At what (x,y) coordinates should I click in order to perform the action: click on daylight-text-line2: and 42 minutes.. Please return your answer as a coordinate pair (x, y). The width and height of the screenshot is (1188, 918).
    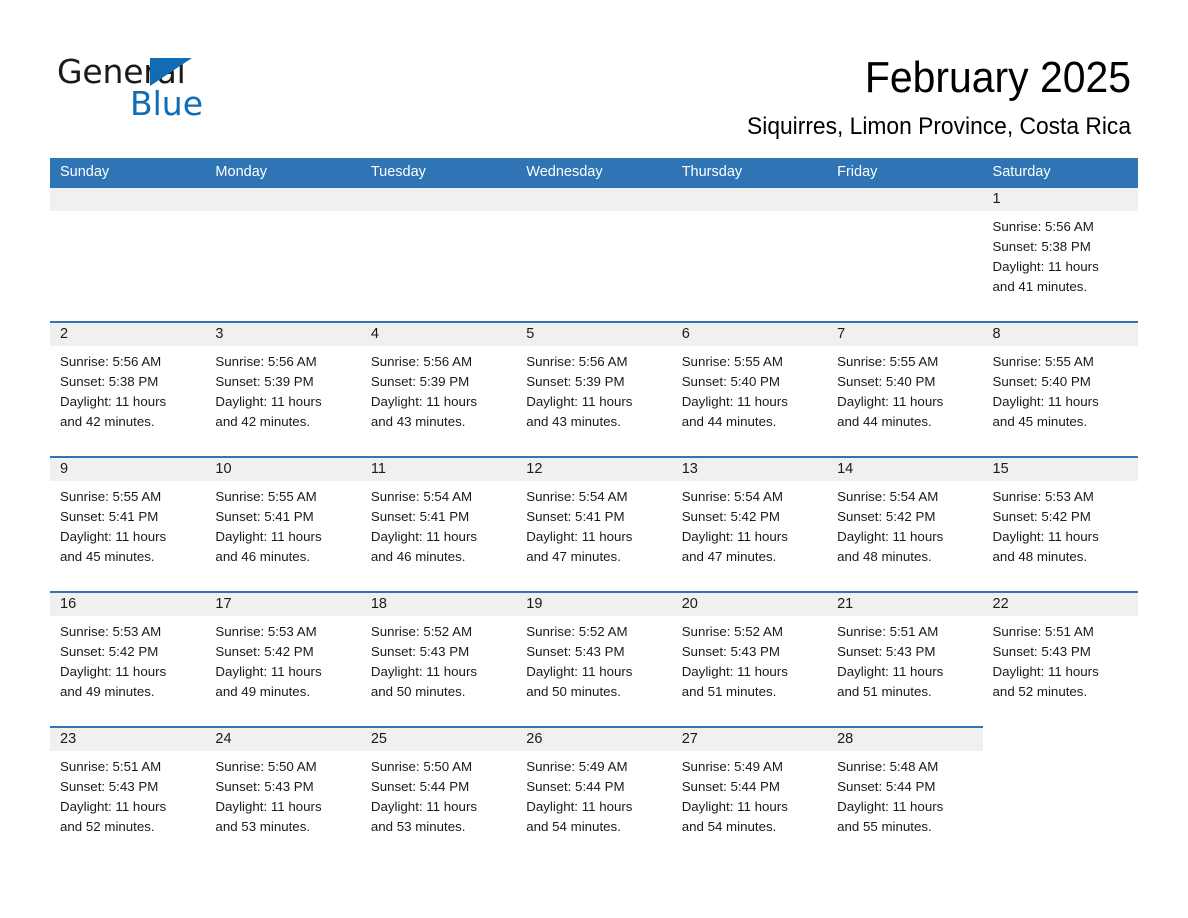
    Looking at the image, I should click on (263, 421).